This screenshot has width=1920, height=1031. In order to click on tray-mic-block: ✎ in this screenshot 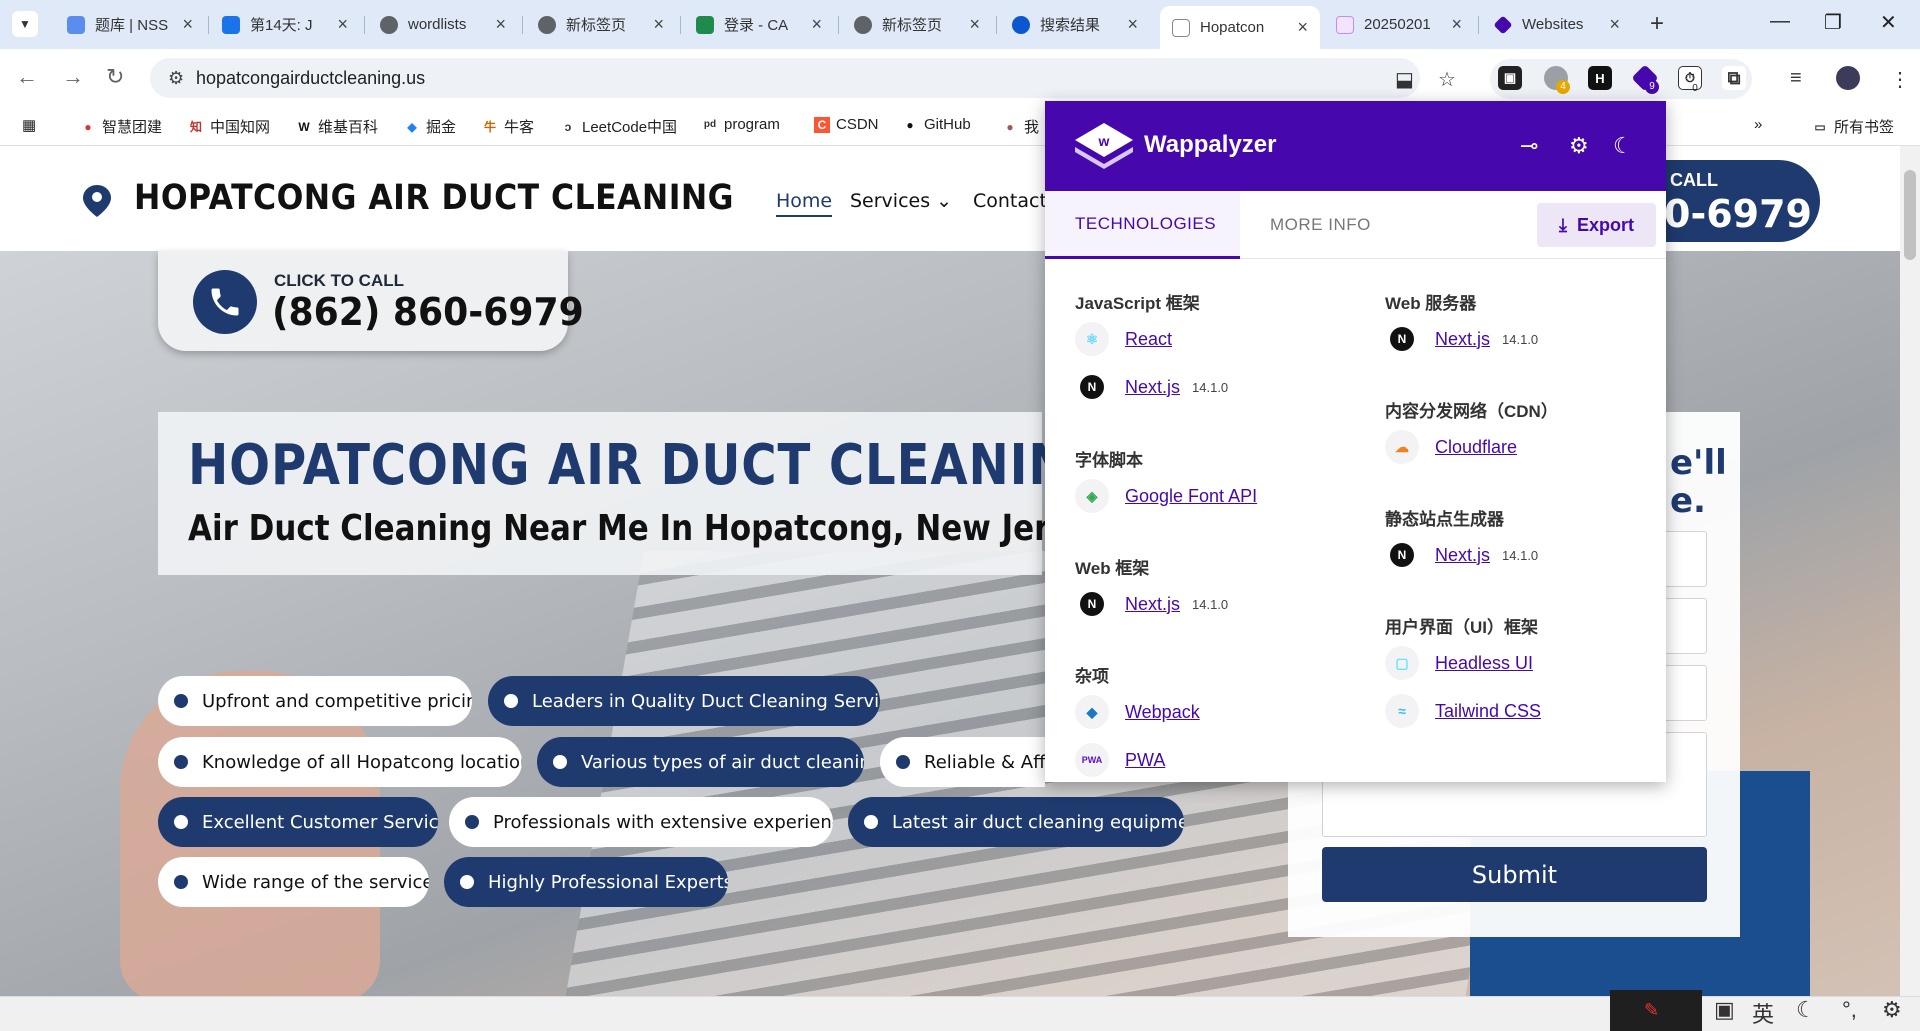, I will do `click(1656, 1010)`.